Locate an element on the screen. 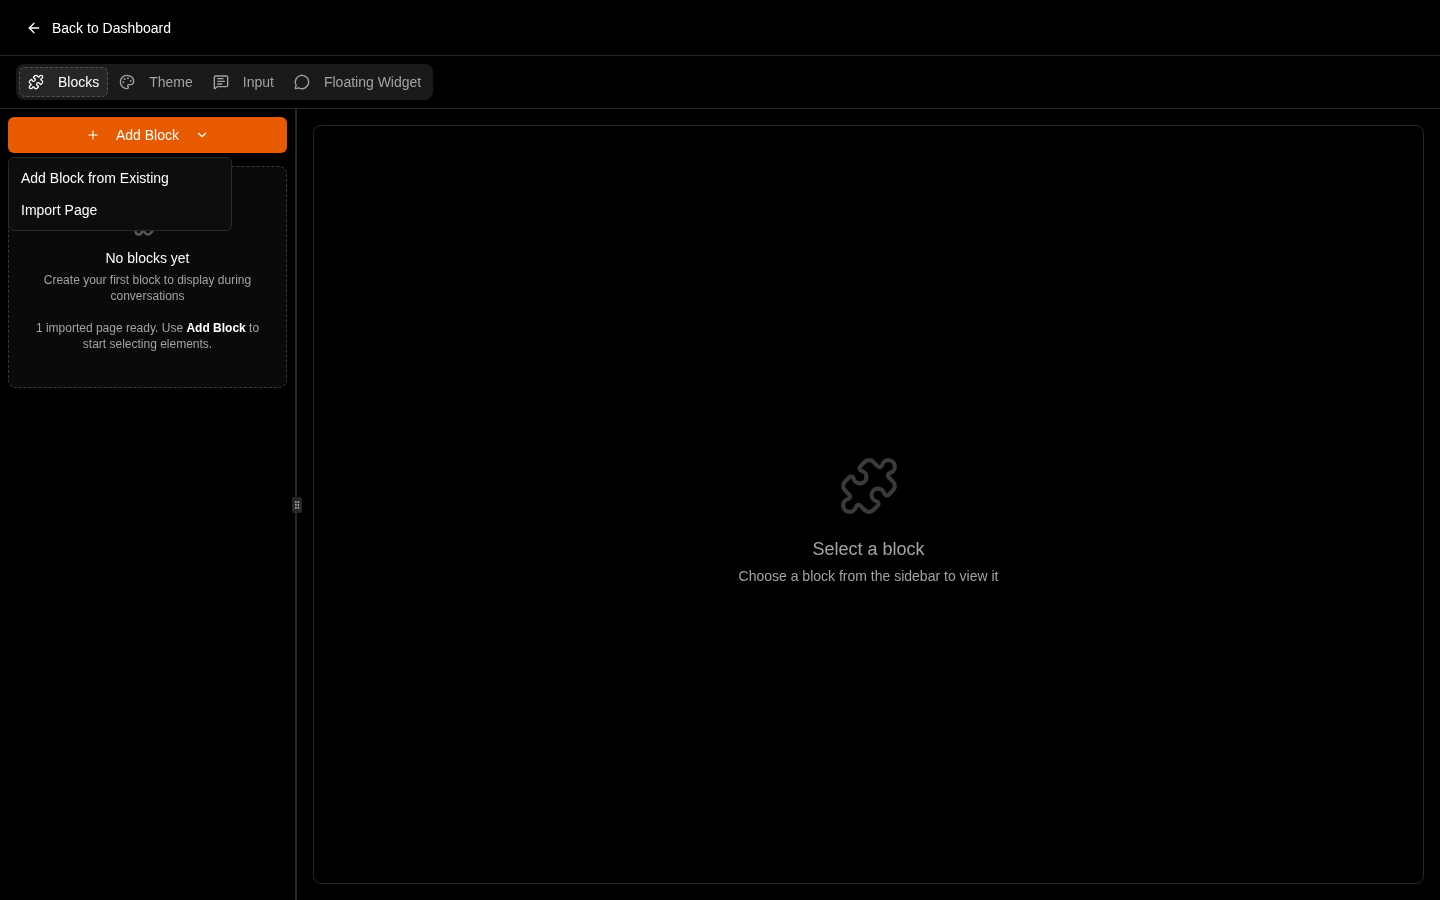 The height and width of the screenshot is (900, 1440). empty-state-title: Select a block is located at coordinates (868, 549).